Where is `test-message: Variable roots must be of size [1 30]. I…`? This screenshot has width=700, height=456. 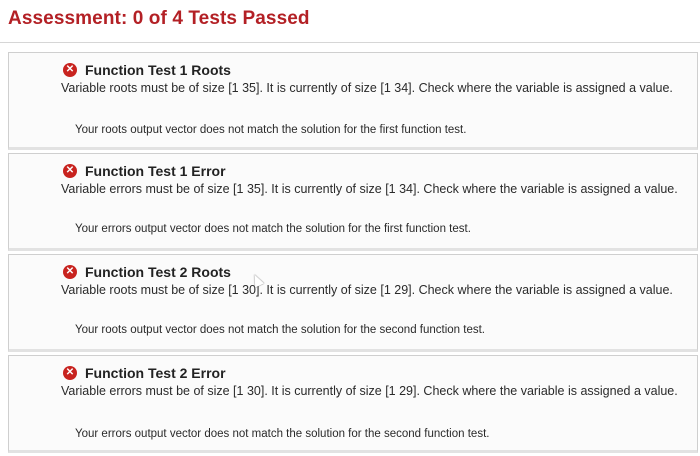
test-message: Variable roots must be of size [1 30]. I… is located at coordinates (367, 290).